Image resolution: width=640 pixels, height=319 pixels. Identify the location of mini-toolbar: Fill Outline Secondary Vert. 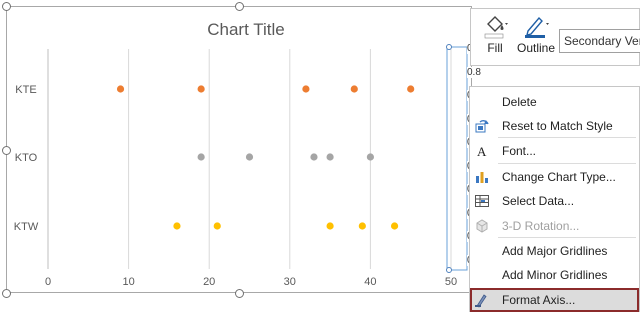
(555, 37).